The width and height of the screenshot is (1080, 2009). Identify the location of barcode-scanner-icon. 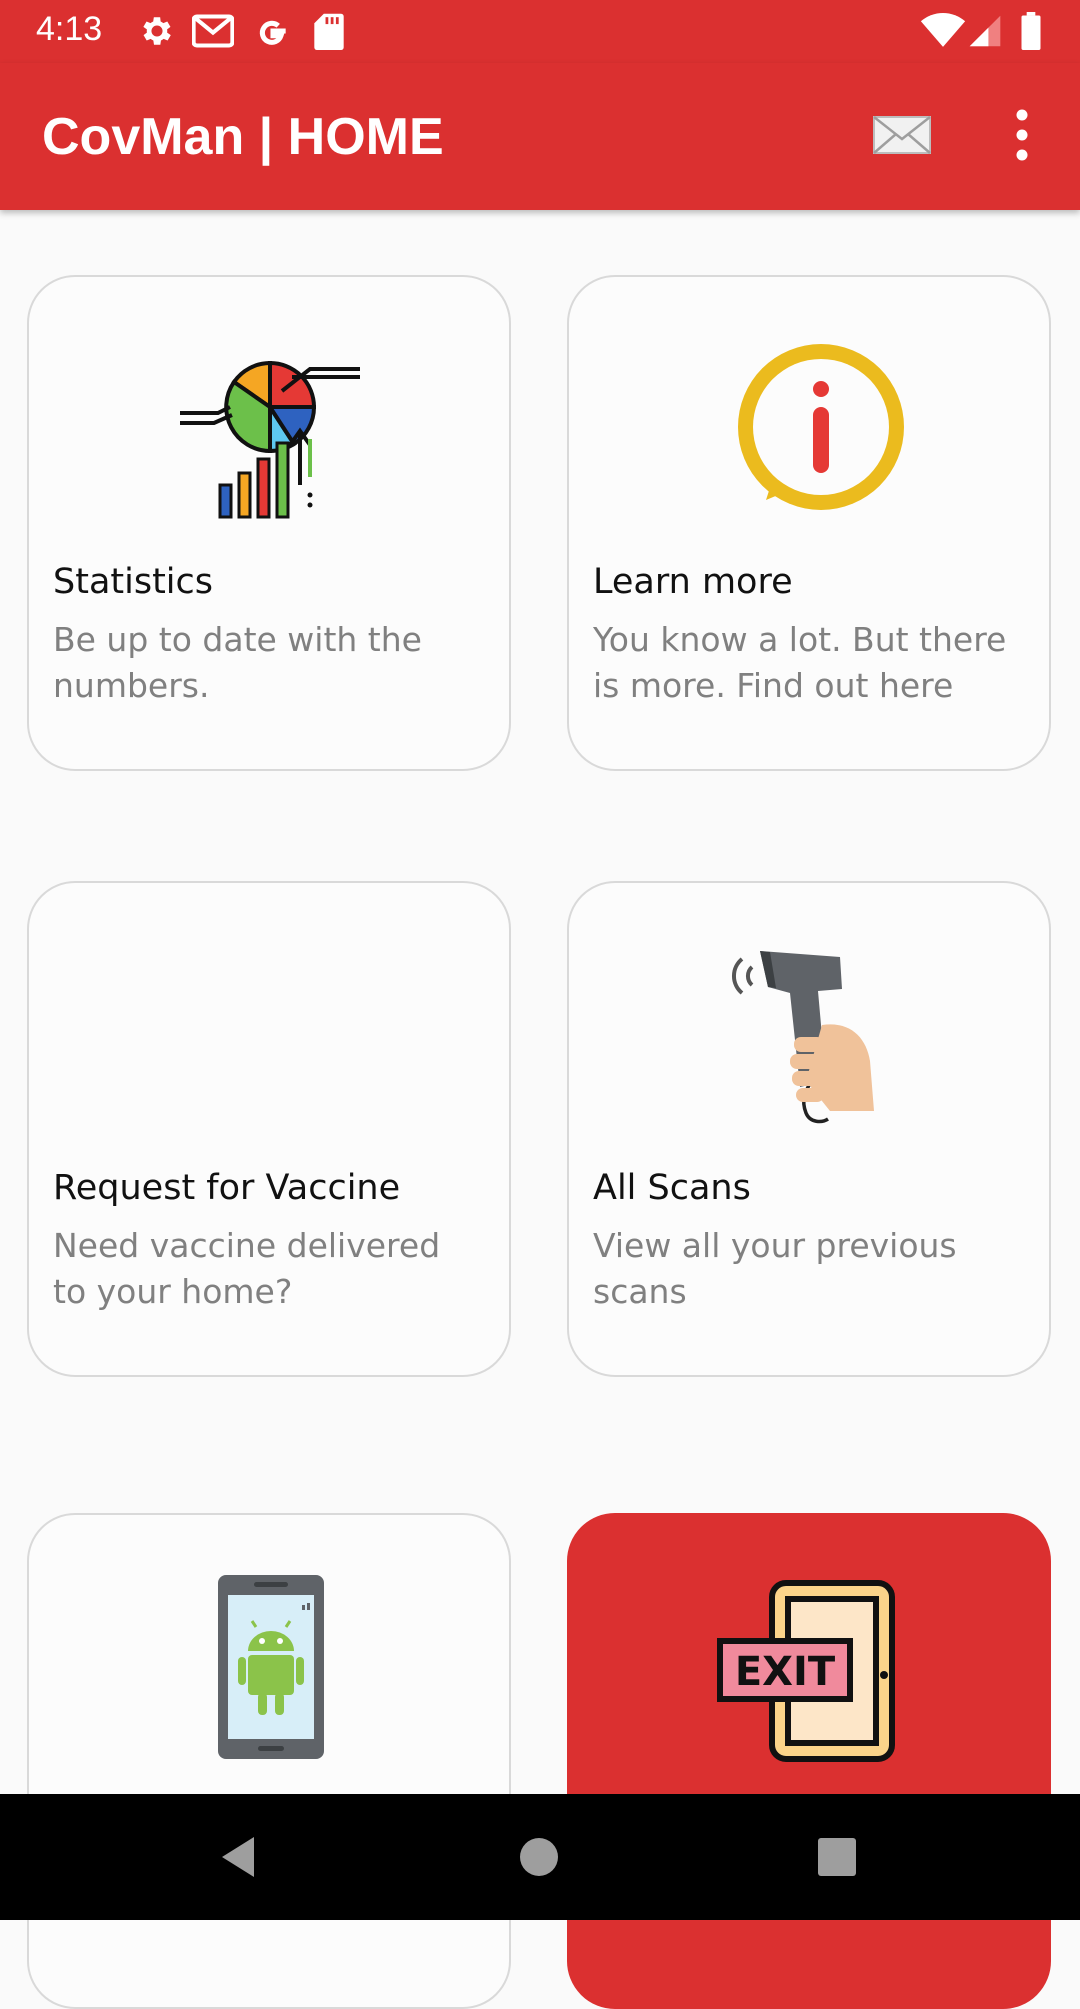
(802, 1037).